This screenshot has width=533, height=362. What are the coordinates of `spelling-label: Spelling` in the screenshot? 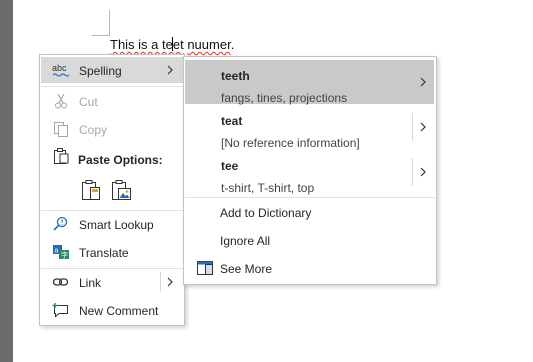 It's located at (100, 71).